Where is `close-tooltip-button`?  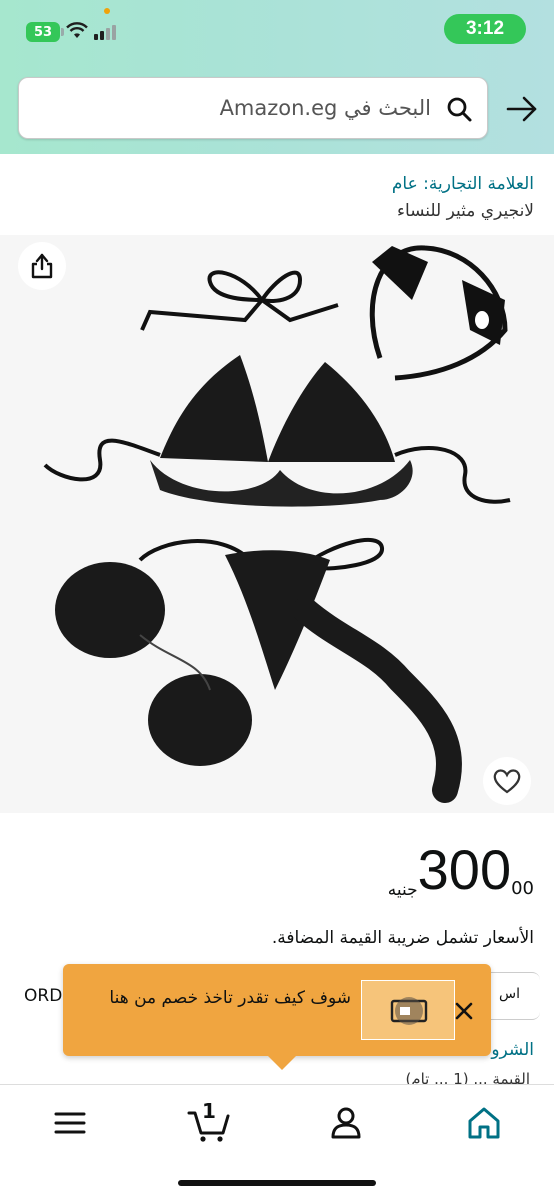 close-tooltip-button is located at coordinates (464, 1011).